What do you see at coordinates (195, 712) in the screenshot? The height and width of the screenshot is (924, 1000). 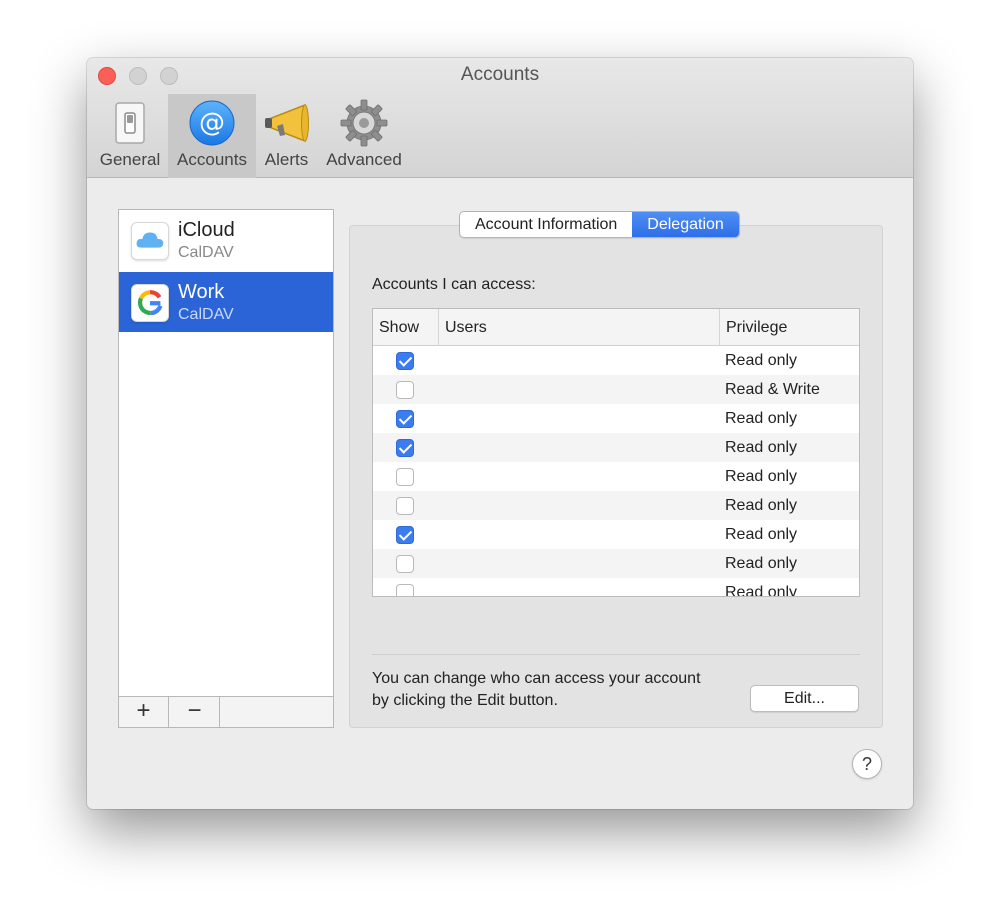 I see `remove-account-button: −` at bounding box center [195, 712].